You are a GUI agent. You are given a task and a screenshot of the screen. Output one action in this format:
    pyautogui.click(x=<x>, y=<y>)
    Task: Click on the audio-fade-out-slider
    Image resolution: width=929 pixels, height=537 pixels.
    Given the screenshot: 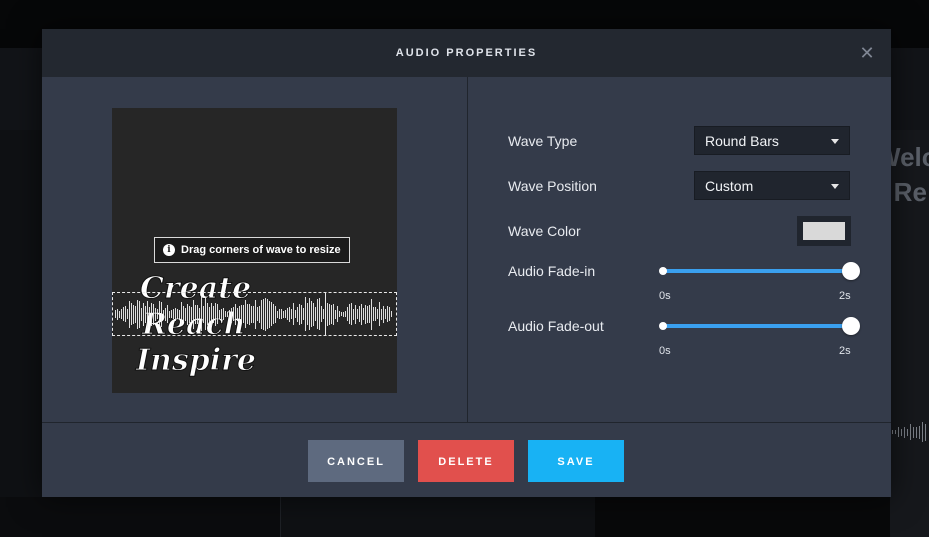 What is the action you would take?
    pyautogui.click(x=759, y=326)
    